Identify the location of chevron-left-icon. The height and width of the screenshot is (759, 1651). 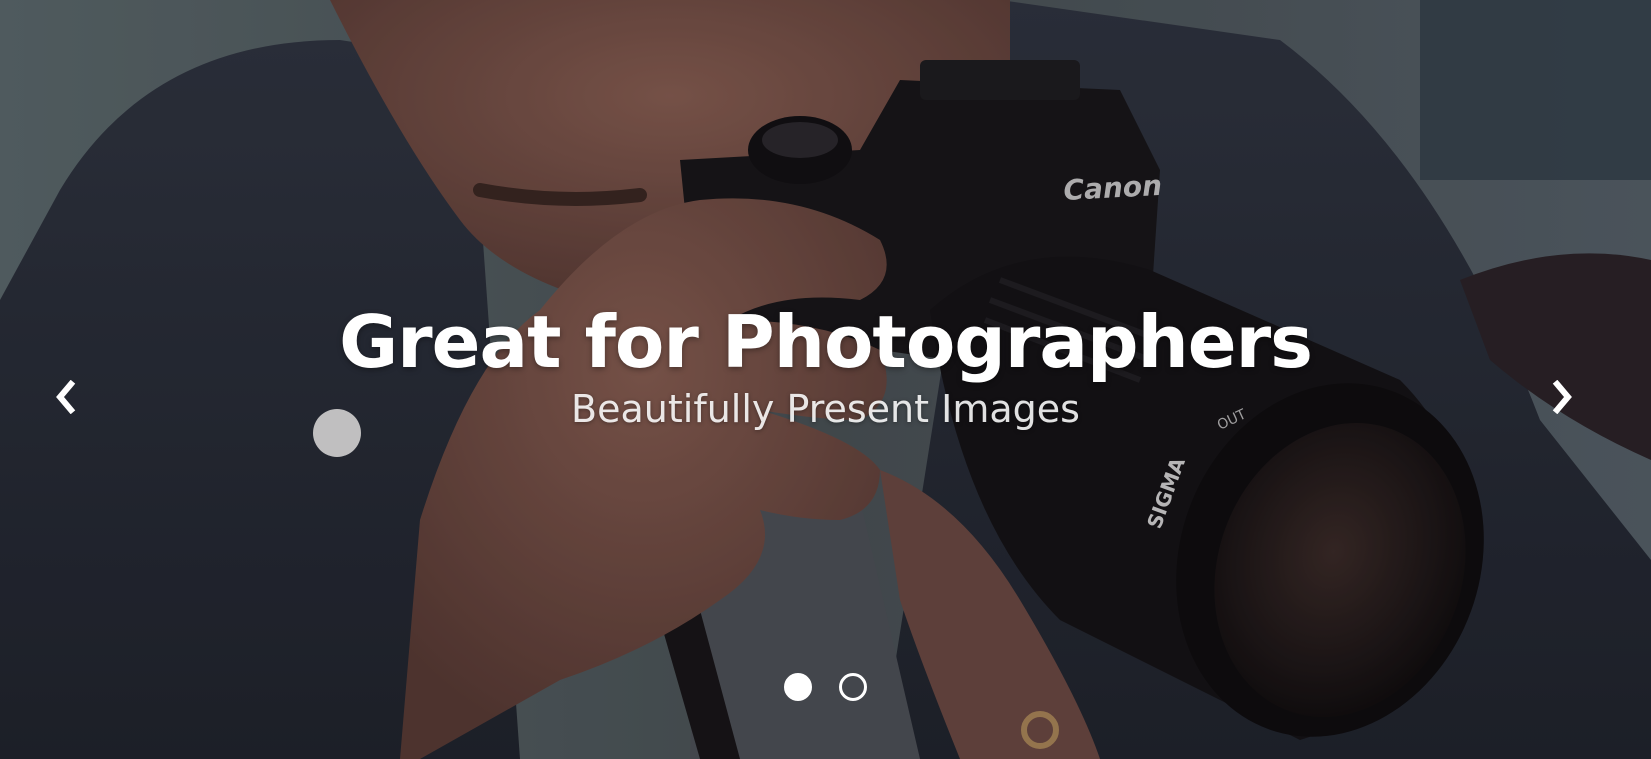
(66, 397).